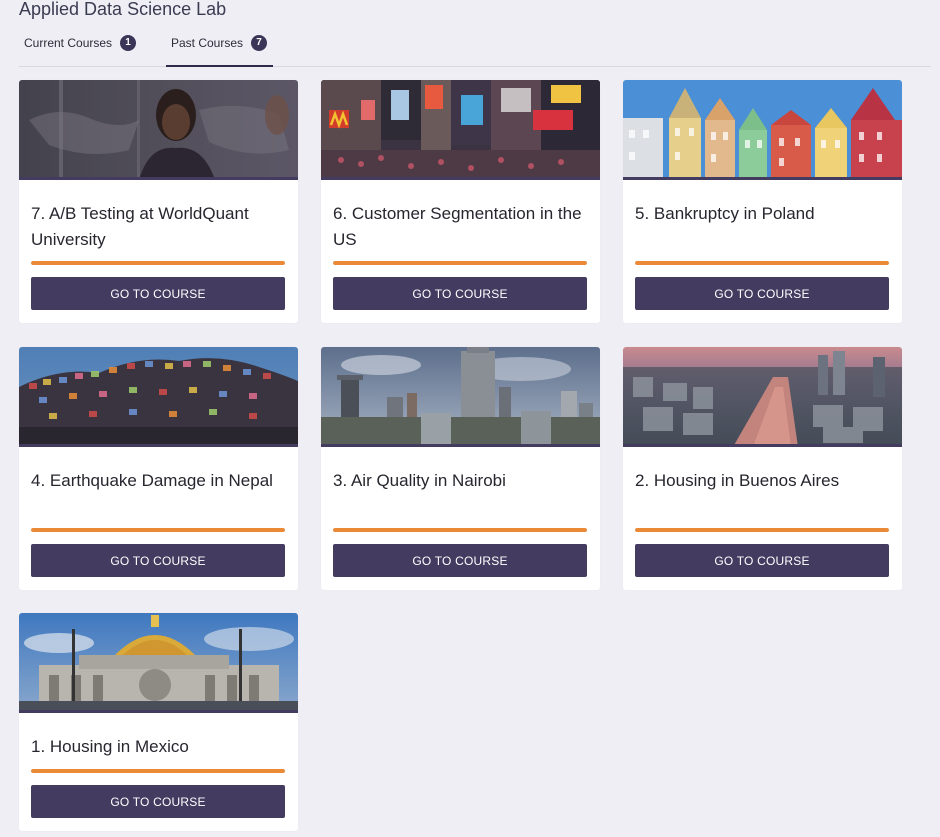 The height and width of the screenshot is (837, 940). What do you see at coordinates (460, 397) in the screenshot?
I see `city-skyline-icon` at bounding box center [460, 397].